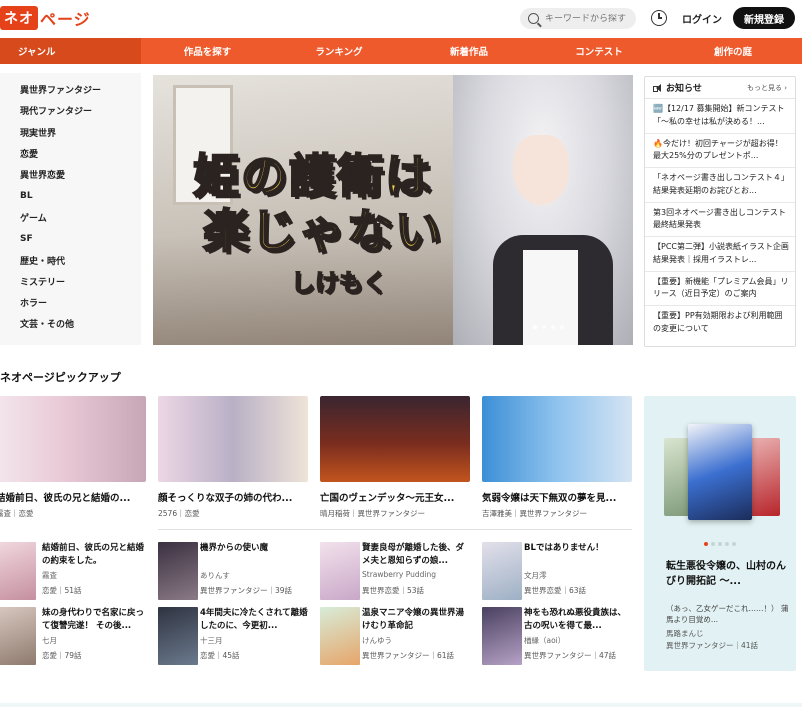 The width and height of the screenshot is (802, 707). What do you see at coordinates (70, 110) in the screenshot?
I see `sidebar-item-modern-fantasy: 現代ファンタジー` at bounding box center [70, 110].